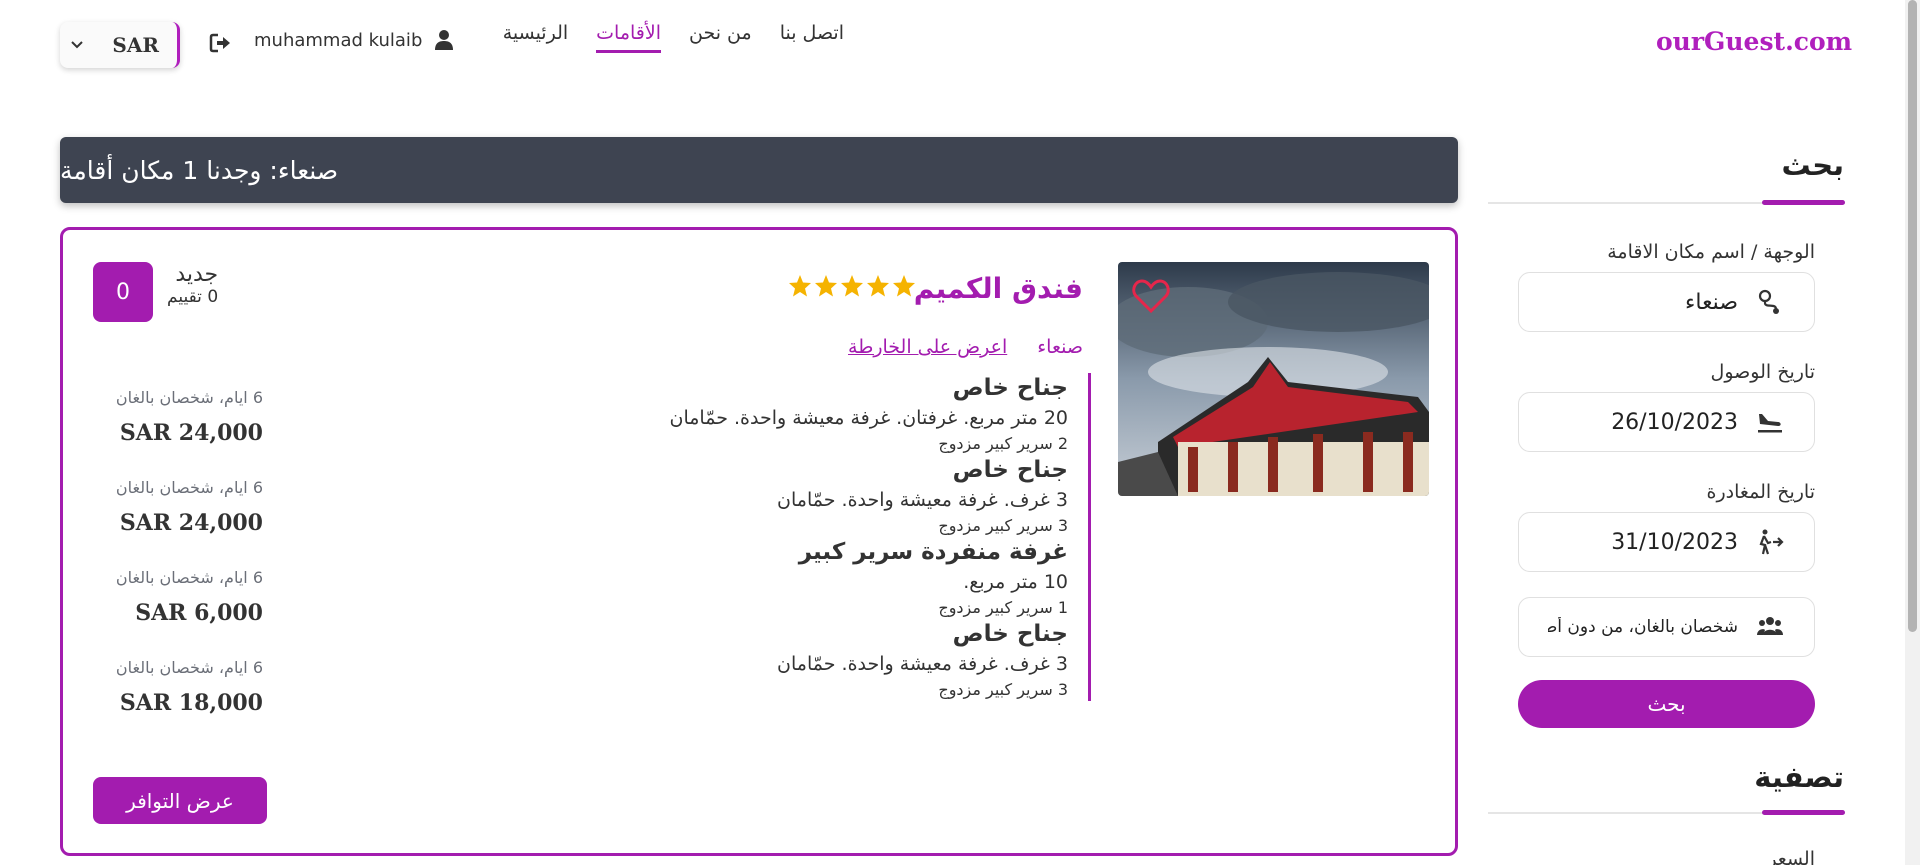 Image resolution: width=1920 pixels, height=865 pixels. I want to click on guests-field, so click(1666, 627).